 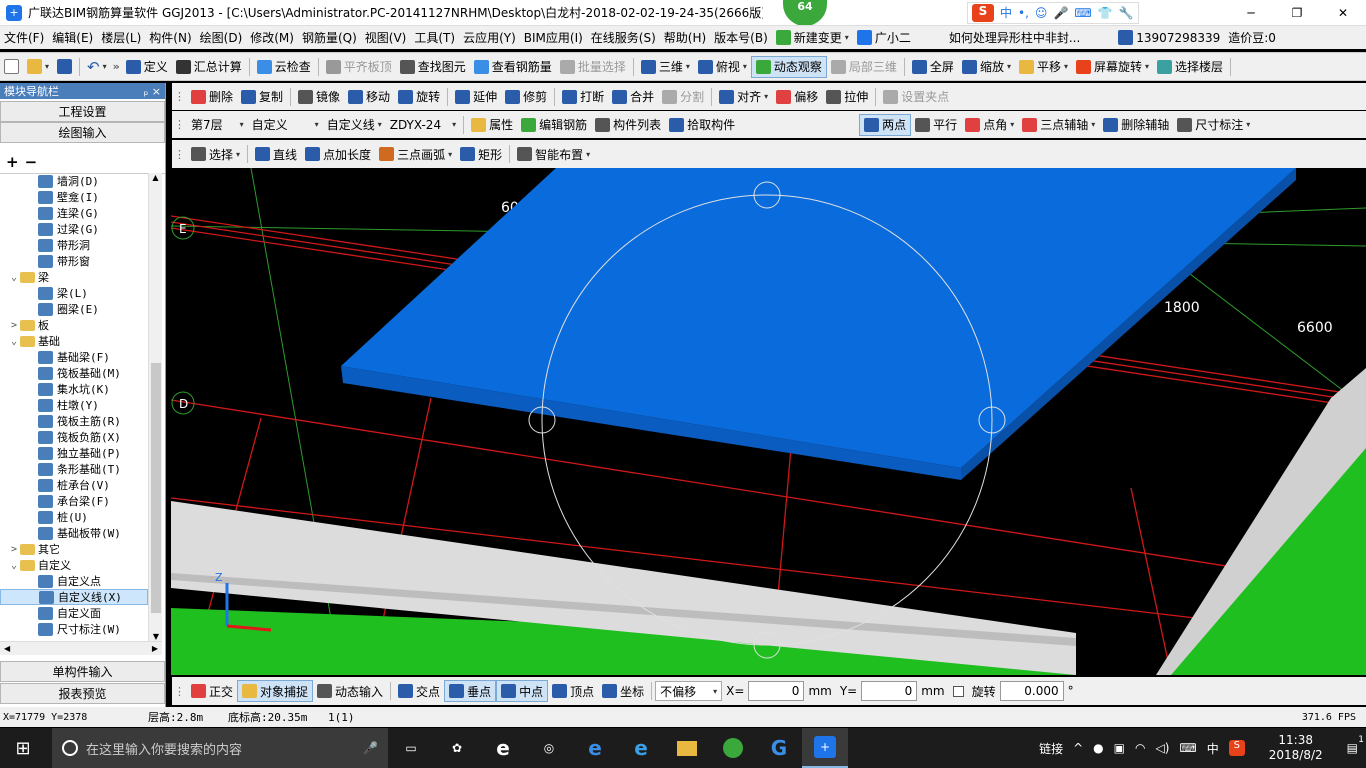 What do you see at coordinates (933, 67) in the screenshot?
I see `tb1-items-item-11: 全屏` at bounding box center [933, 67].